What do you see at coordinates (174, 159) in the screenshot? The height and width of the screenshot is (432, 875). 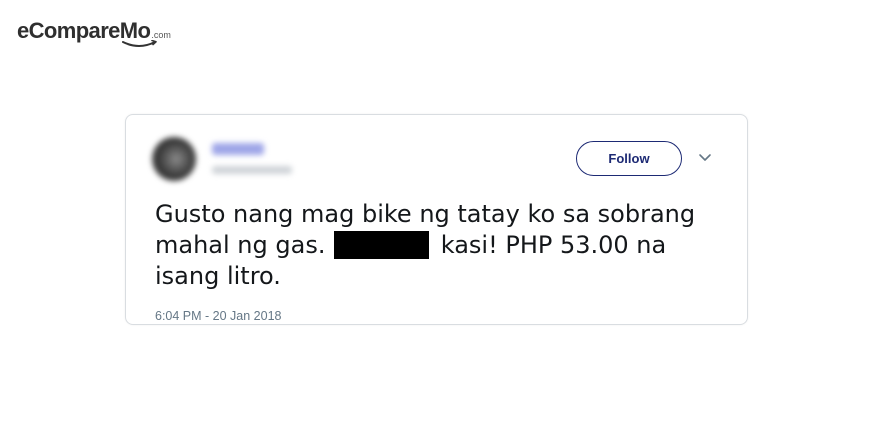 I see `avatar` at bounding box center [174, 159].